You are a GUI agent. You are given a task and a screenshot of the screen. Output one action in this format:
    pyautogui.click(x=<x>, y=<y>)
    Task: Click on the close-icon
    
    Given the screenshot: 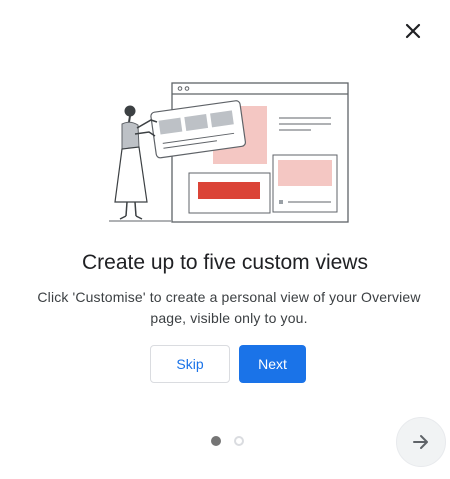 What is the action you would take?
    pyautogui.click(x=413, y=31)
    